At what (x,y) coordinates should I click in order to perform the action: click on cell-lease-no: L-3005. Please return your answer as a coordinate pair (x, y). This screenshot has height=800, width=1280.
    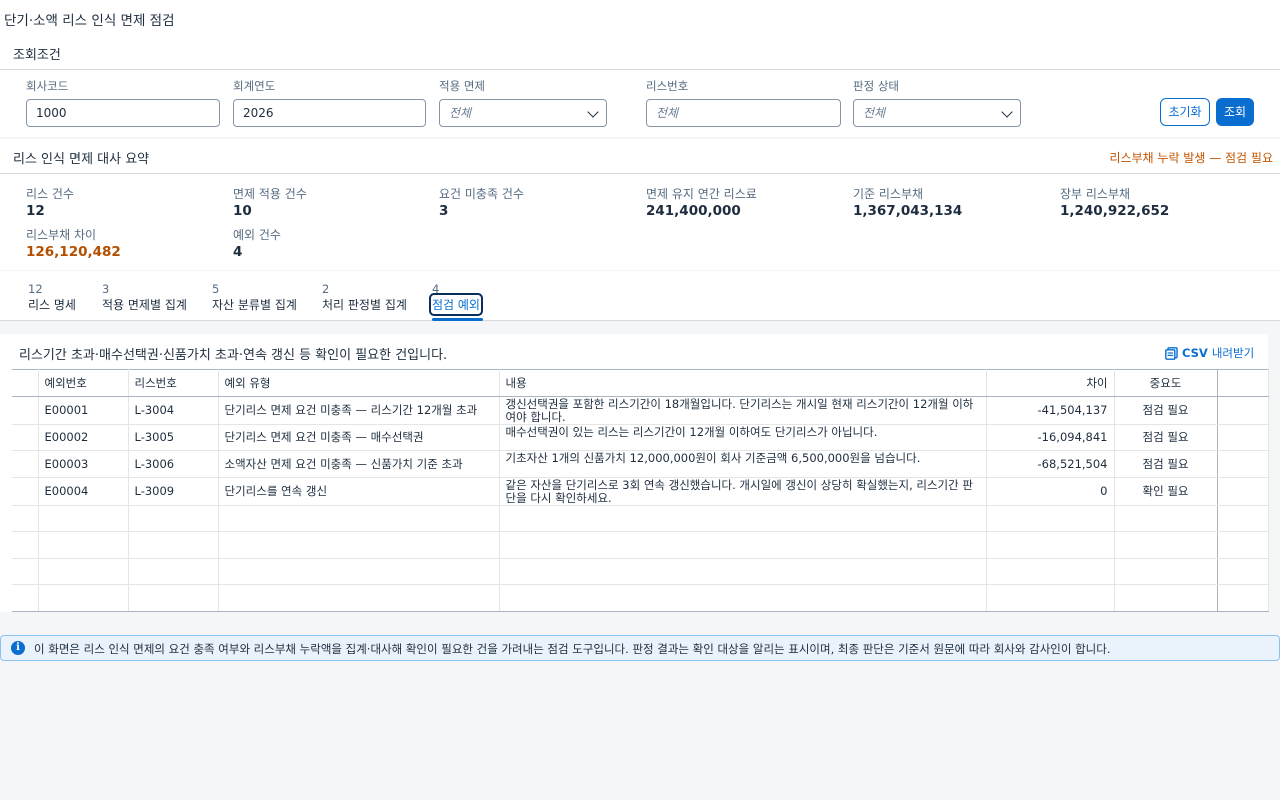
    Looking at the image, I should click on (173, 437).